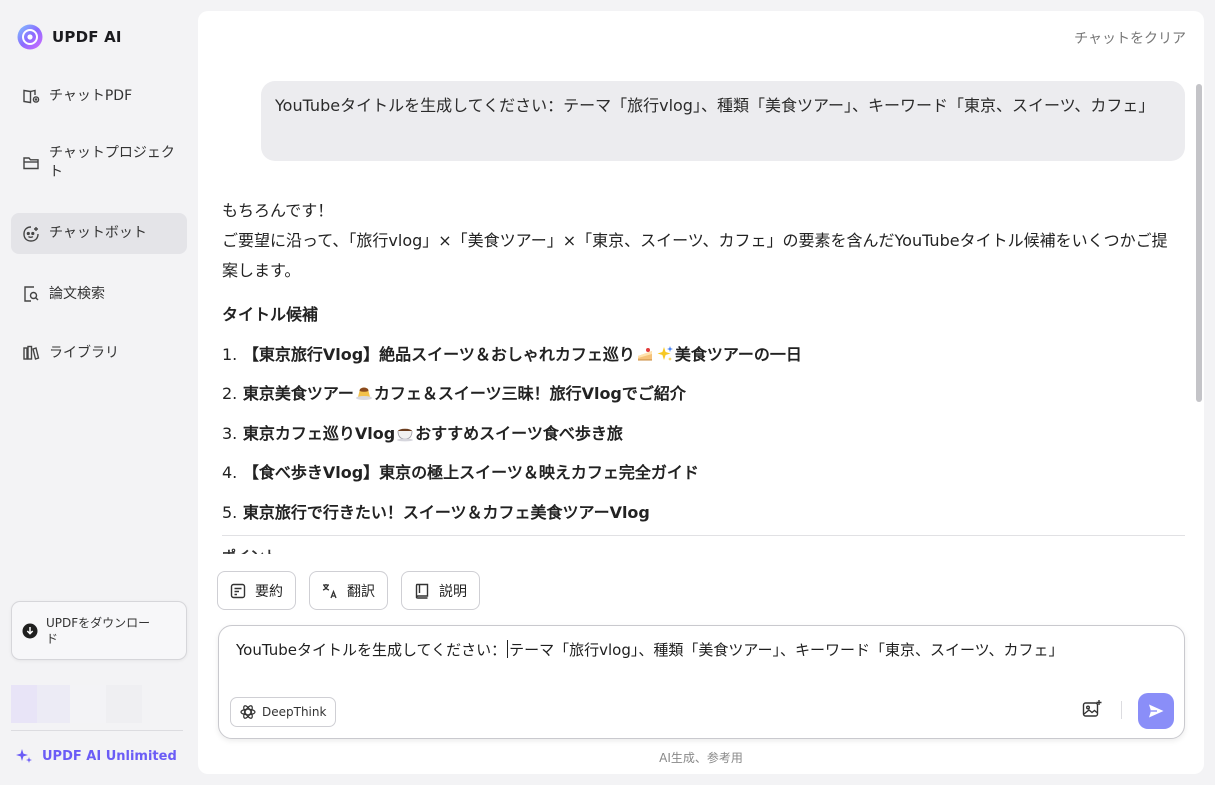 This screenshot has height=785, width=1215. Describe the element at coordinates (30, 37) in the screenshot. I see `updf-logo-icon` at that location.